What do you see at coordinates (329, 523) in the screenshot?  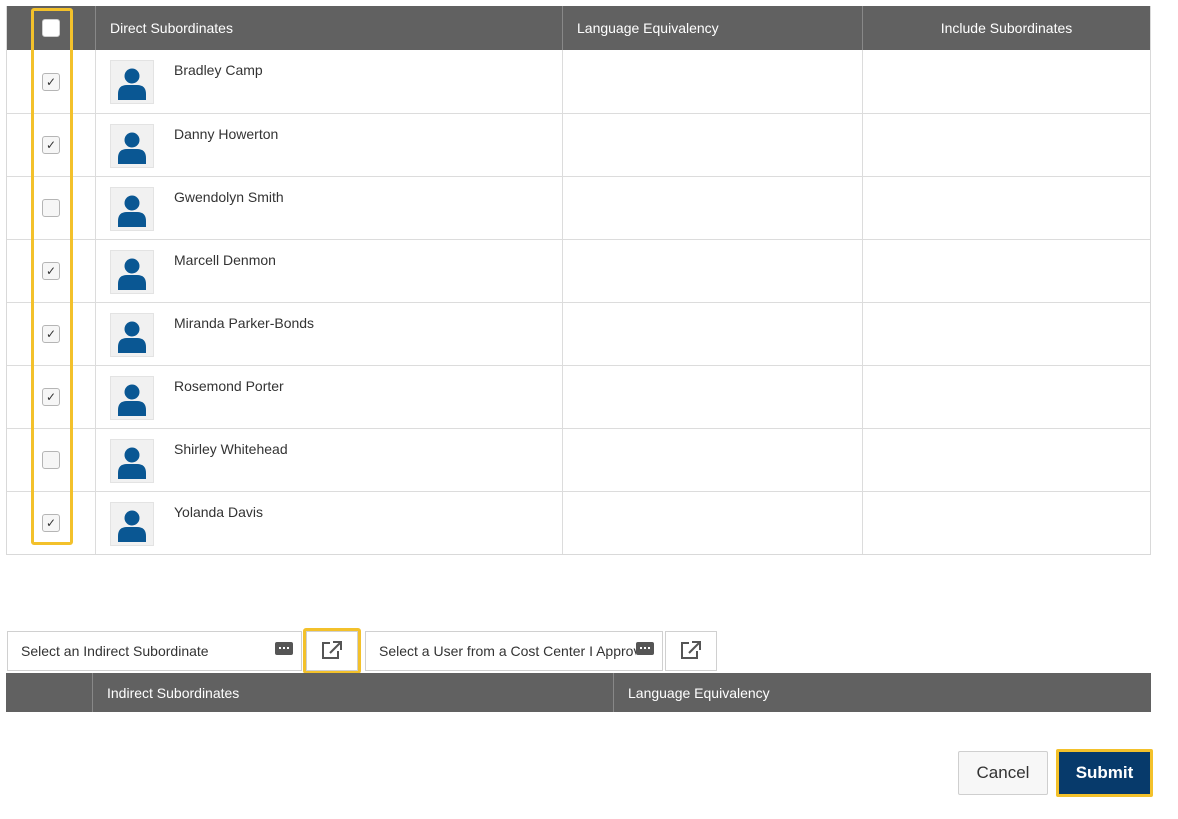 I see `subordinate-name-cell: Yolanda Davis` at bounding box center [329, 523].